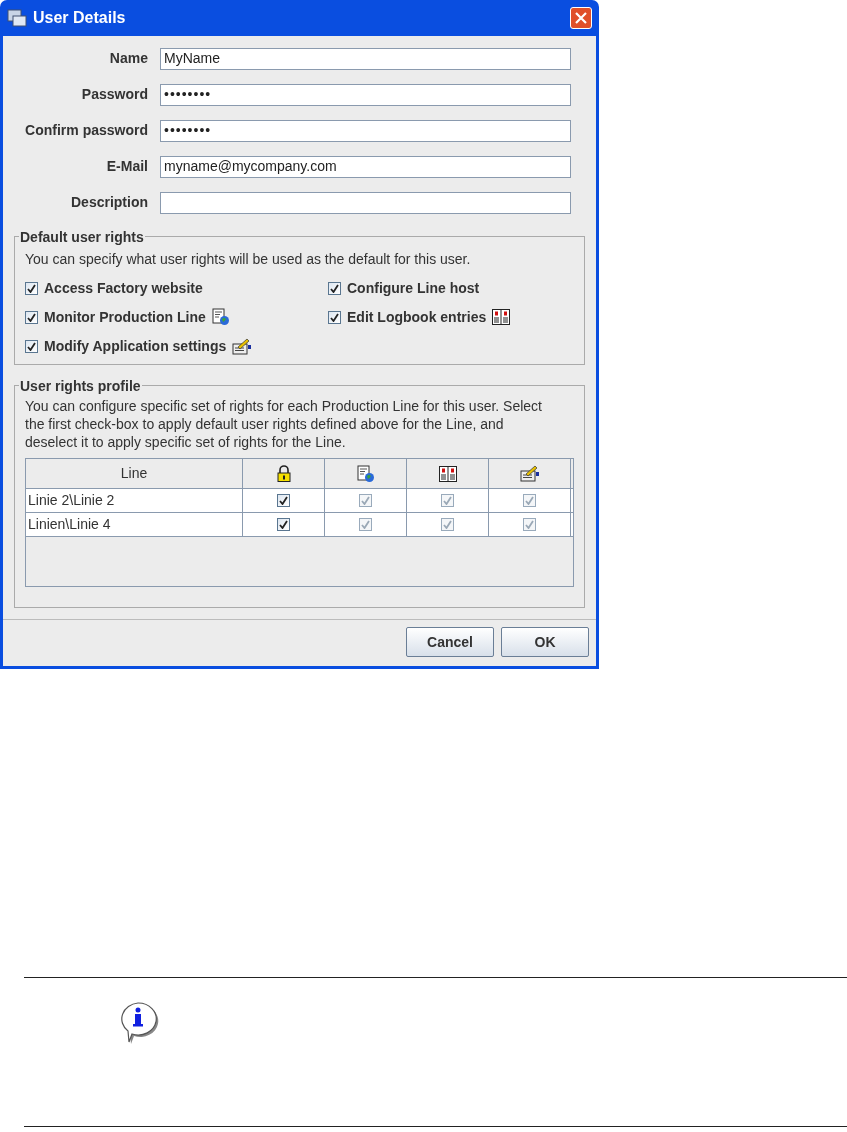 This screenshot has width=847, height=1132. What do you see at coordinates (545, 642) in the screenshot?
I see `dialog-button: OK` at bounding box center [545, 642].